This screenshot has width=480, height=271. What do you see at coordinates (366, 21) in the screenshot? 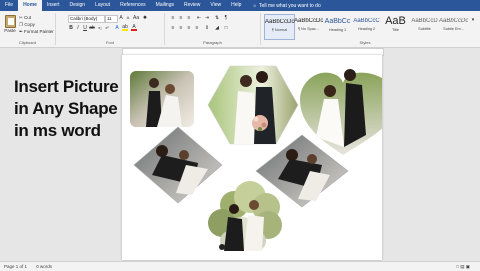
I see `style-preview: AaBbCcC` at bounding box center [366, 21].